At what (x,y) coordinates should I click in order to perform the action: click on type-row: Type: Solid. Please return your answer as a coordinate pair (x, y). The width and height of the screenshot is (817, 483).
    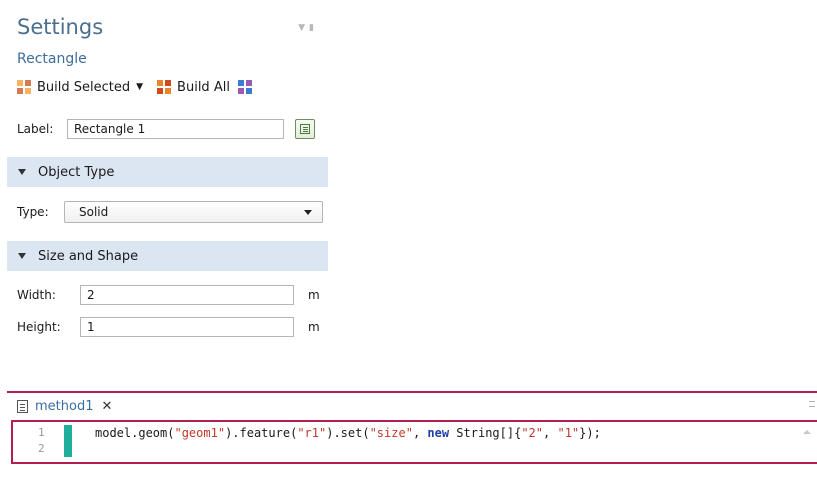
    Looking at the image, I should click on (172, 212).